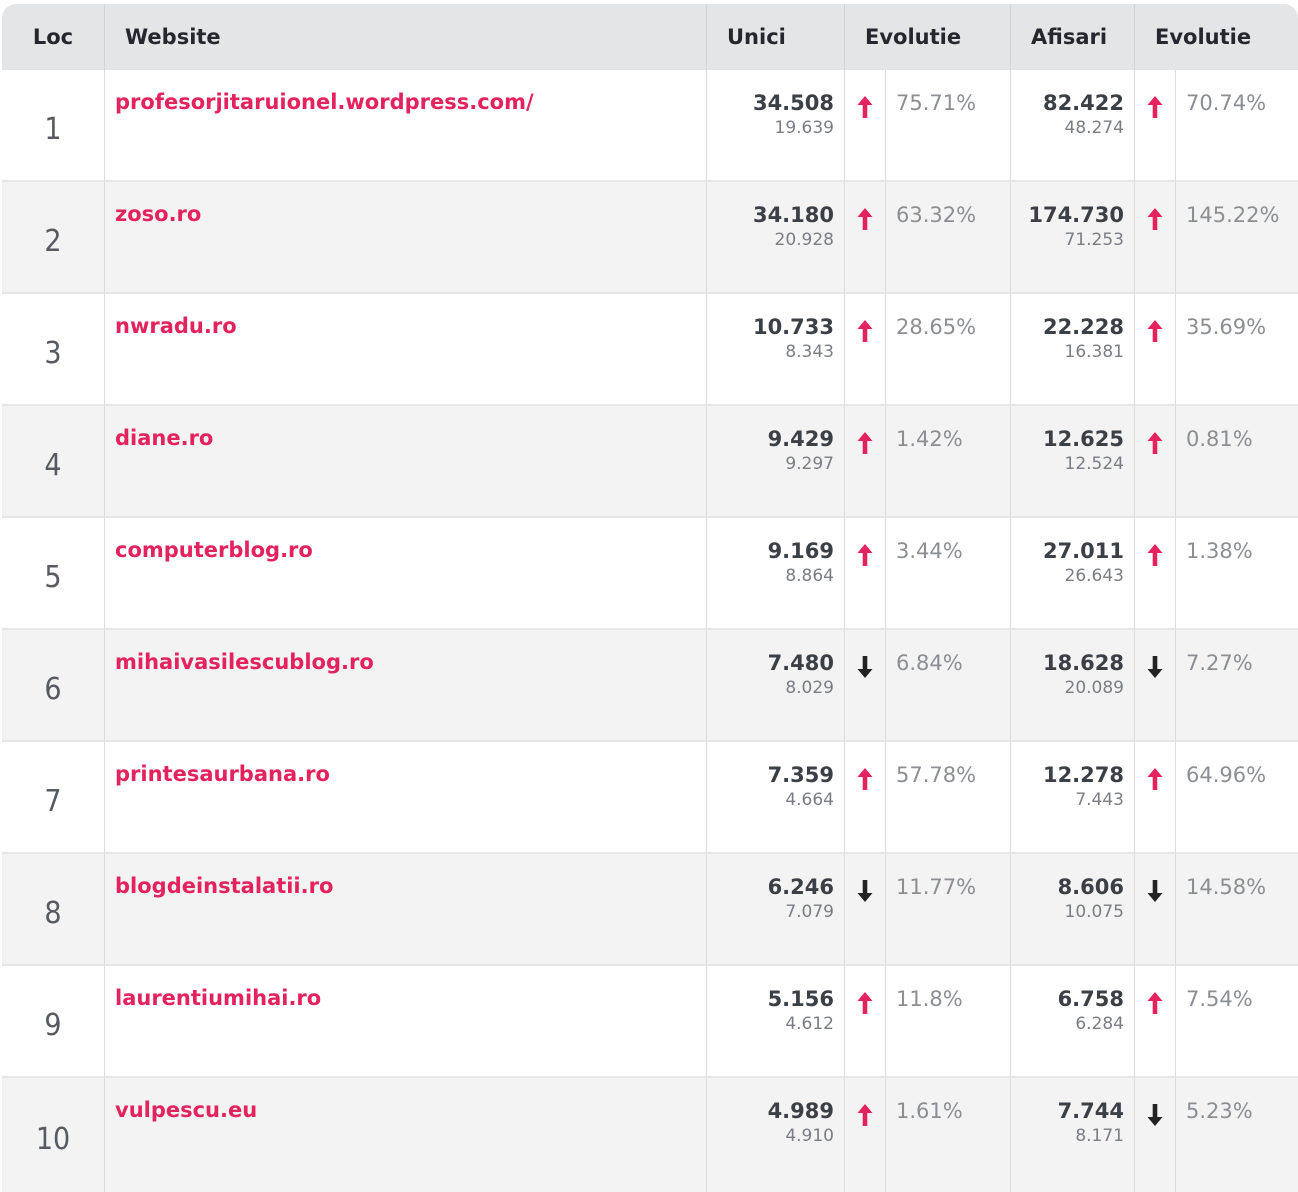  I want to click on header-evolutie-unici: Evolutie, so click(928, 37).